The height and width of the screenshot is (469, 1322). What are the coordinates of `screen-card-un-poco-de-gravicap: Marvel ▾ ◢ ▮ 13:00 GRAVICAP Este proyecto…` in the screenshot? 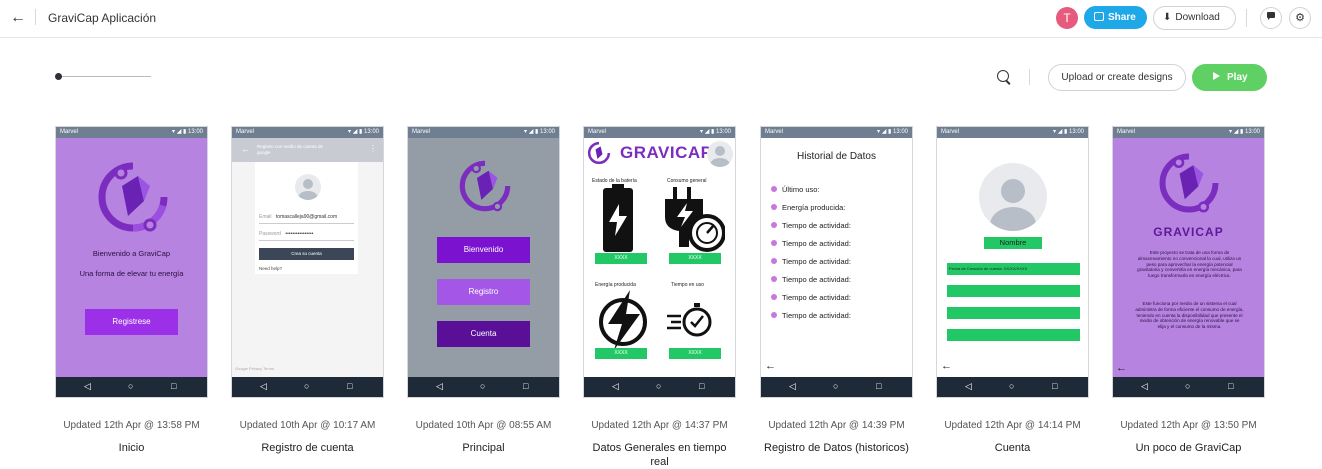 It's located at (1188, 262).